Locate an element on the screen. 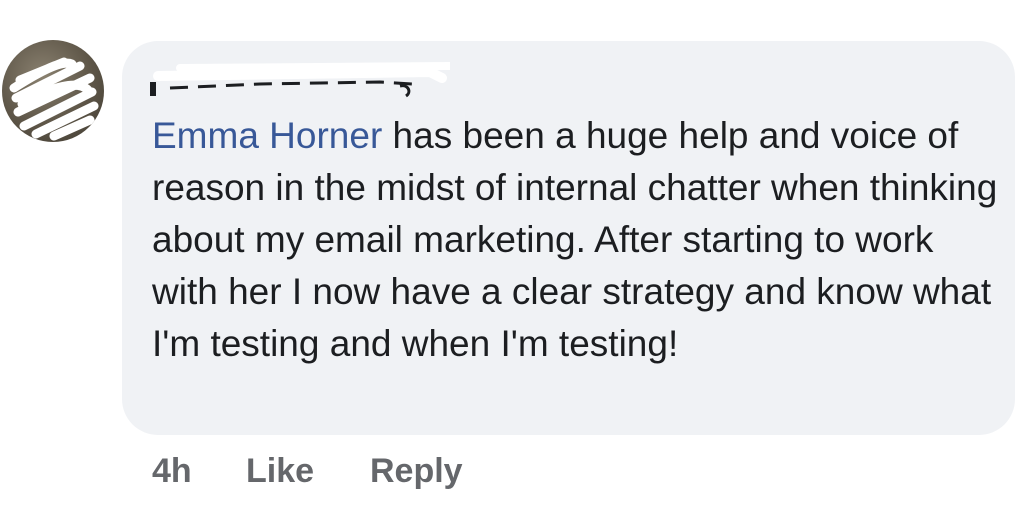 This screenshot has width=1023, height=508. author-name-redaction is located at coordinates (300, 80).